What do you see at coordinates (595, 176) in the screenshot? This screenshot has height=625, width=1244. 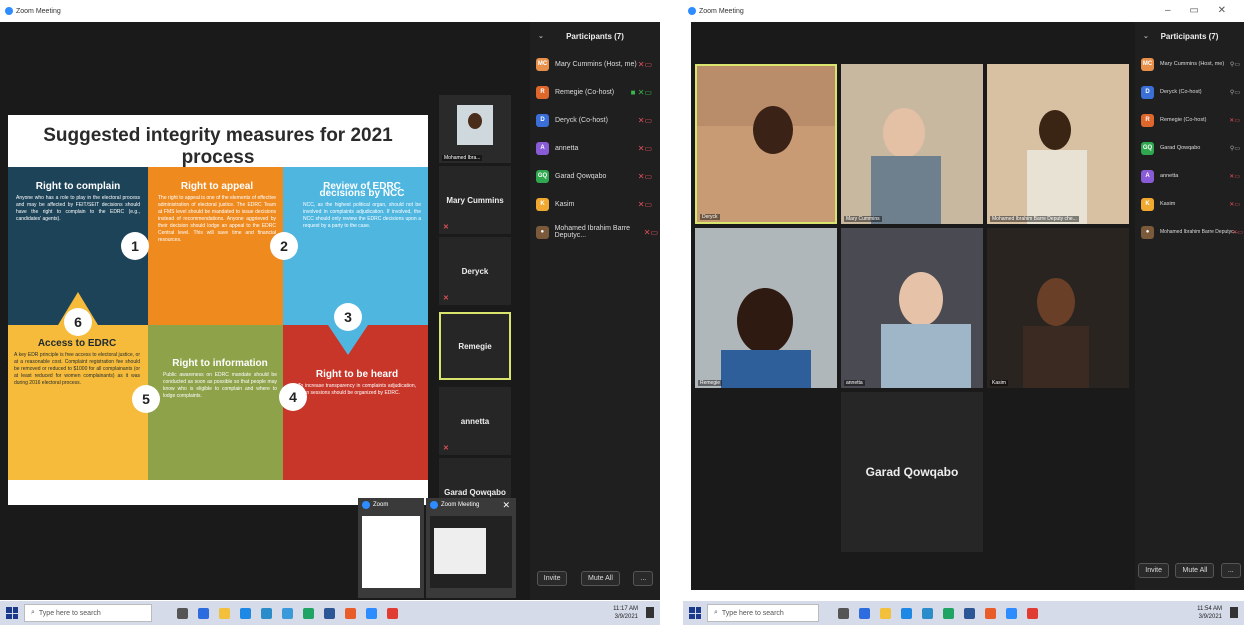 I see `participant-row: GQ Garad Qowqabo ✕▭` at bounding box center [595, 176].